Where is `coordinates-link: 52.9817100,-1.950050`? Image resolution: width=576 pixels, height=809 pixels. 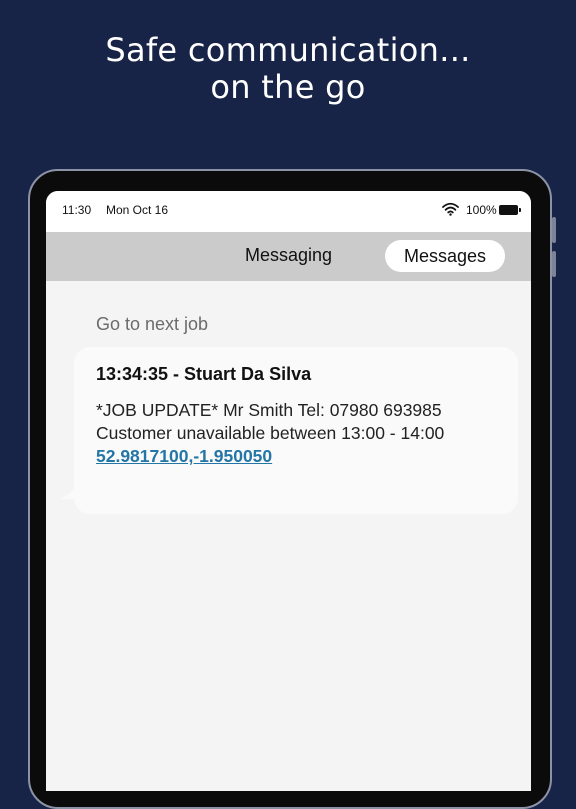
coordinates-link: 52.9817100,-1.950050 is located at coordinates (184, 456).